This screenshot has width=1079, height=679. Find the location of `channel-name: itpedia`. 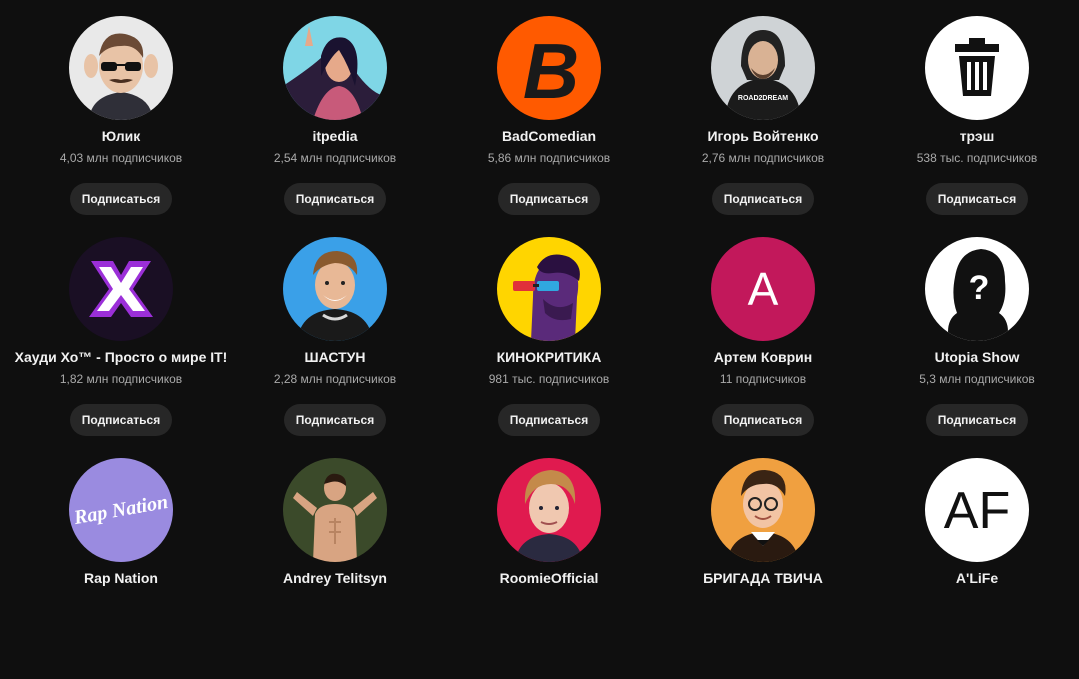

channel-name: itpedia is located at coordinates (334, 136).